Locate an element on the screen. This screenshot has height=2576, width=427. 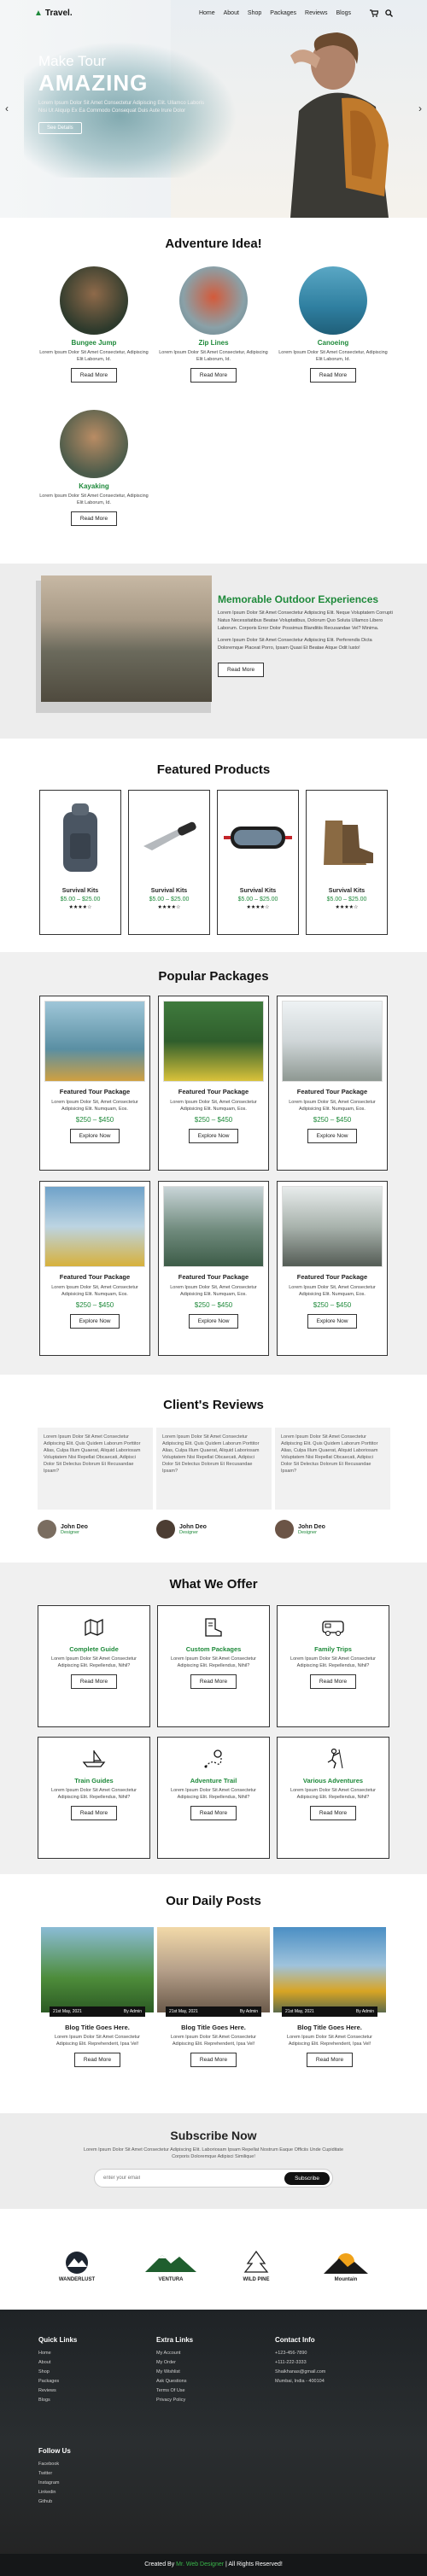
copyright-prefix: Created By is located at coordinates (159, 2564).